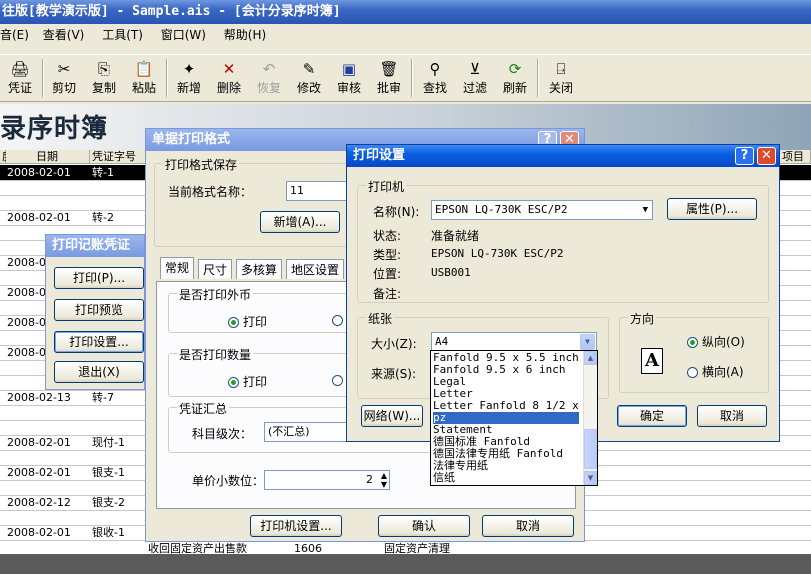 The image size is (811, 574). I want to click on quantity-noprint-radio, so click(339, 380).